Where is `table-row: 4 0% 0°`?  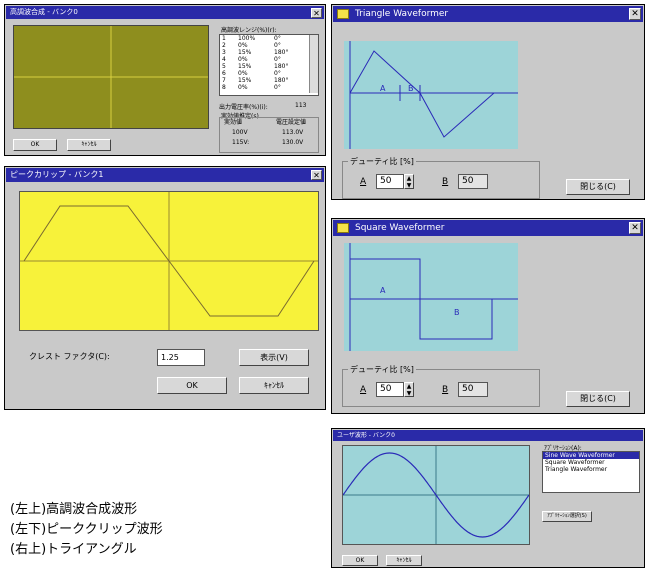 table-row: 4 0% 0° is located at coordinates (269, 59).